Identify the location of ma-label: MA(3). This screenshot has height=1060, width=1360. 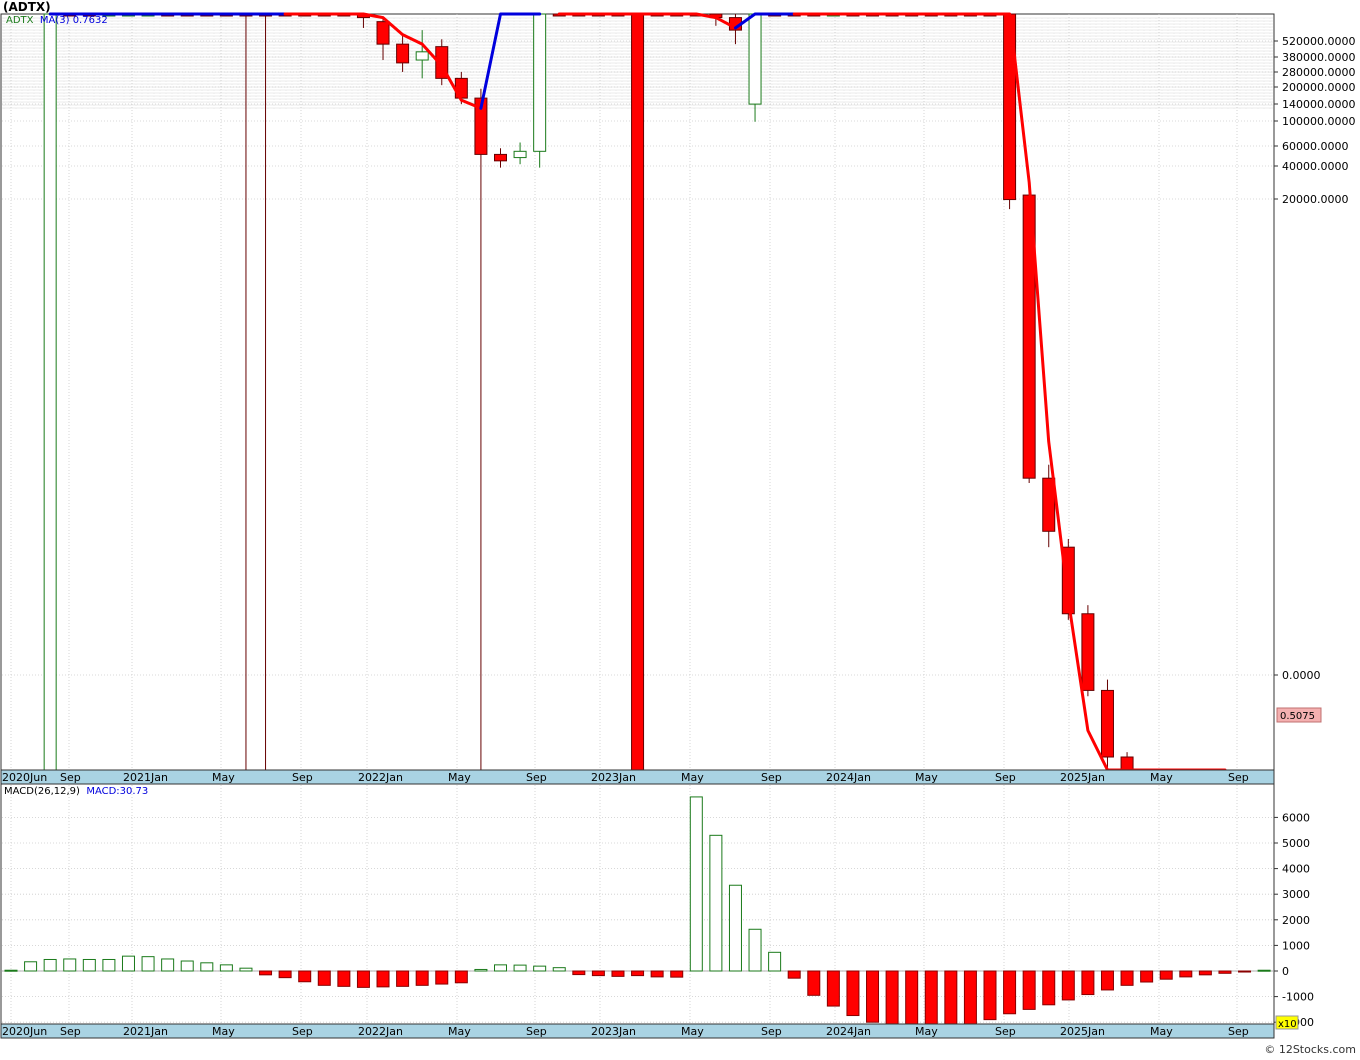
(54, 20).